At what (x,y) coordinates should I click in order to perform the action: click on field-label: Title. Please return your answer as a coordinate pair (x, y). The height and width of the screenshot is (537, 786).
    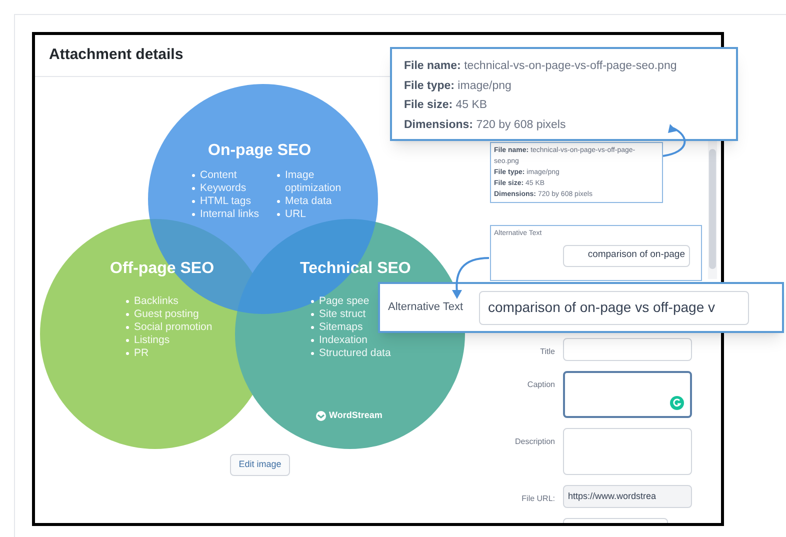
    Looking at the image, I should click on (547, 352).